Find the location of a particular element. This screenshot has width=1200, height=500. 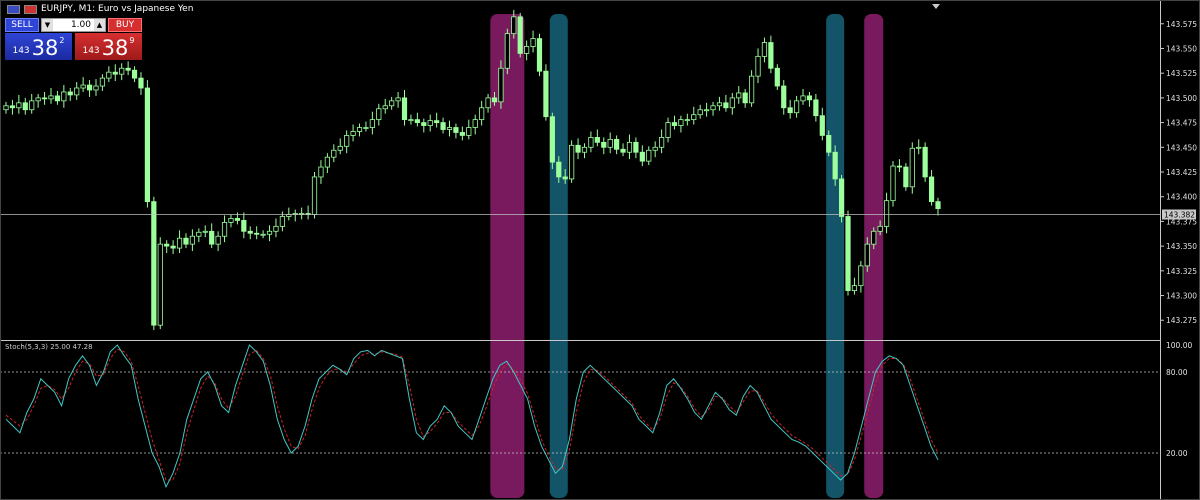

chart-shift-marker-icon is located at coordinates (936, 6).